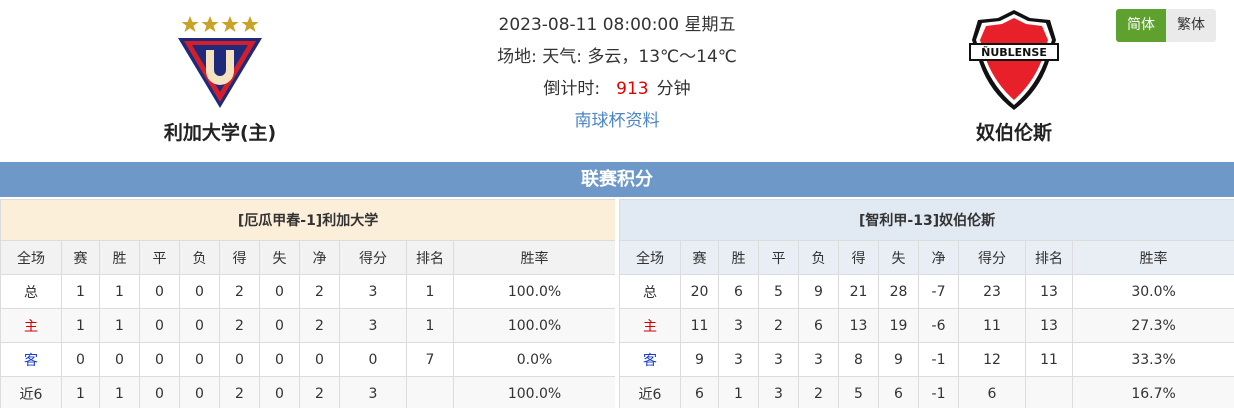 This screenshot has height=408, width=1234. Describe the element at coordinates (1049, 257) in the screenshot. I see `away-header-cell: 排名` at that location.